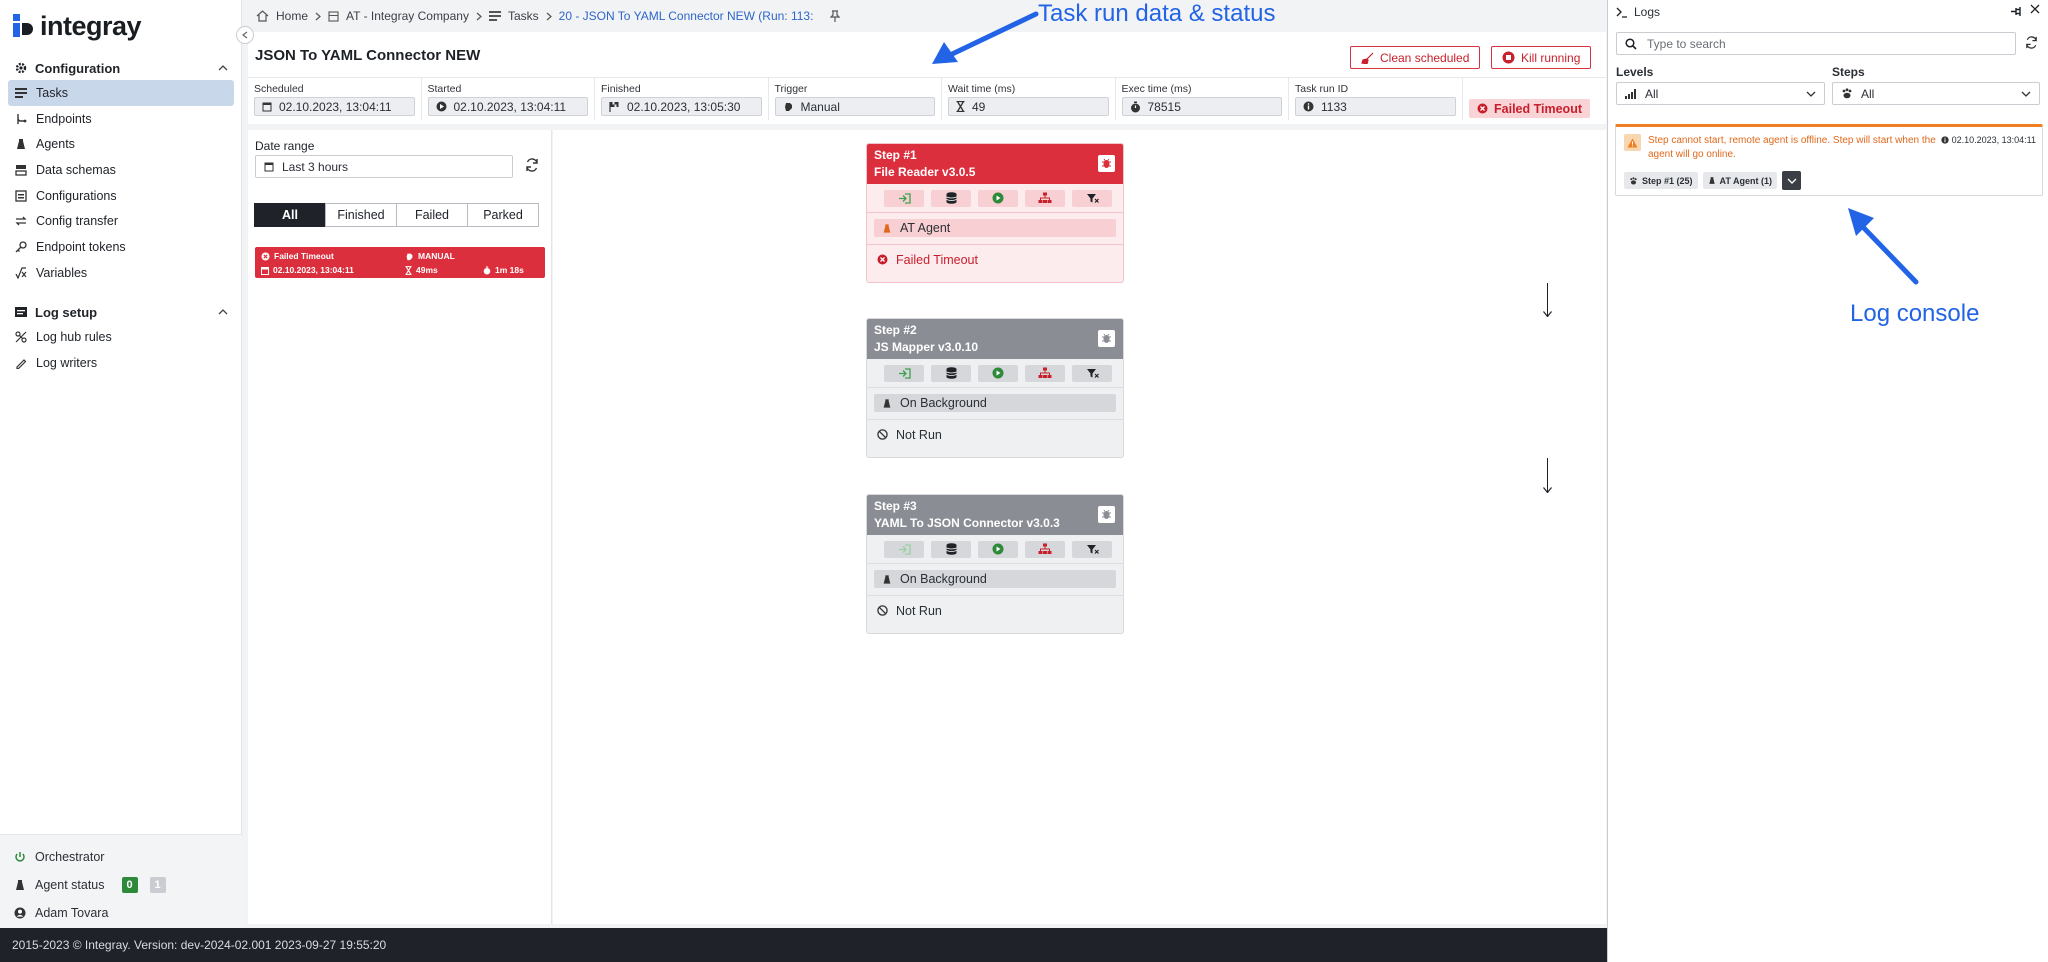  Describe the element at coordinates (1156, 89) in the screenshot. I see `field-label: Exec time (ms)` at that location.